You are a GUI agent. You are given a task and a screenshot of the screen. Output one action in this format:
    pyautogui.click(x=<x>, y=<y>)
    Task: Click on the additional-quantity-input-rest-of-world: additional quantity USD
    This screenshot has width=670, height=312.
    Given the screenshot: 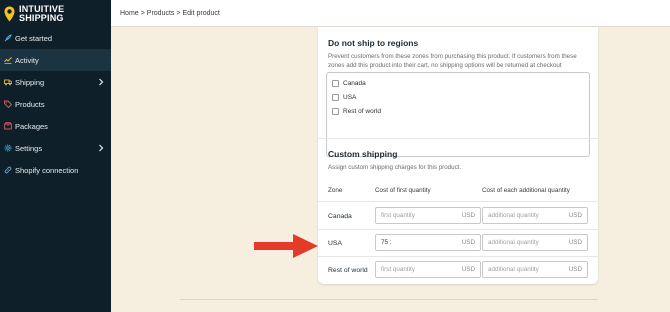 What is the action you would take?
    pyautogui.click(x=535, y=269)
    